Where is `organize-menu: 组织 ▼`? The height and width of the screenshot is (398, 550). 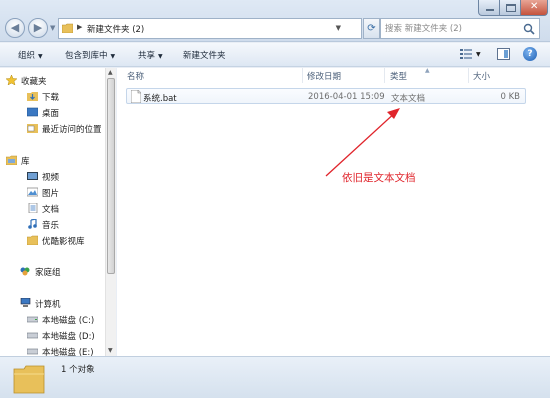
organize-menu: 组织 ▼ is located at coordinates (30, 55).